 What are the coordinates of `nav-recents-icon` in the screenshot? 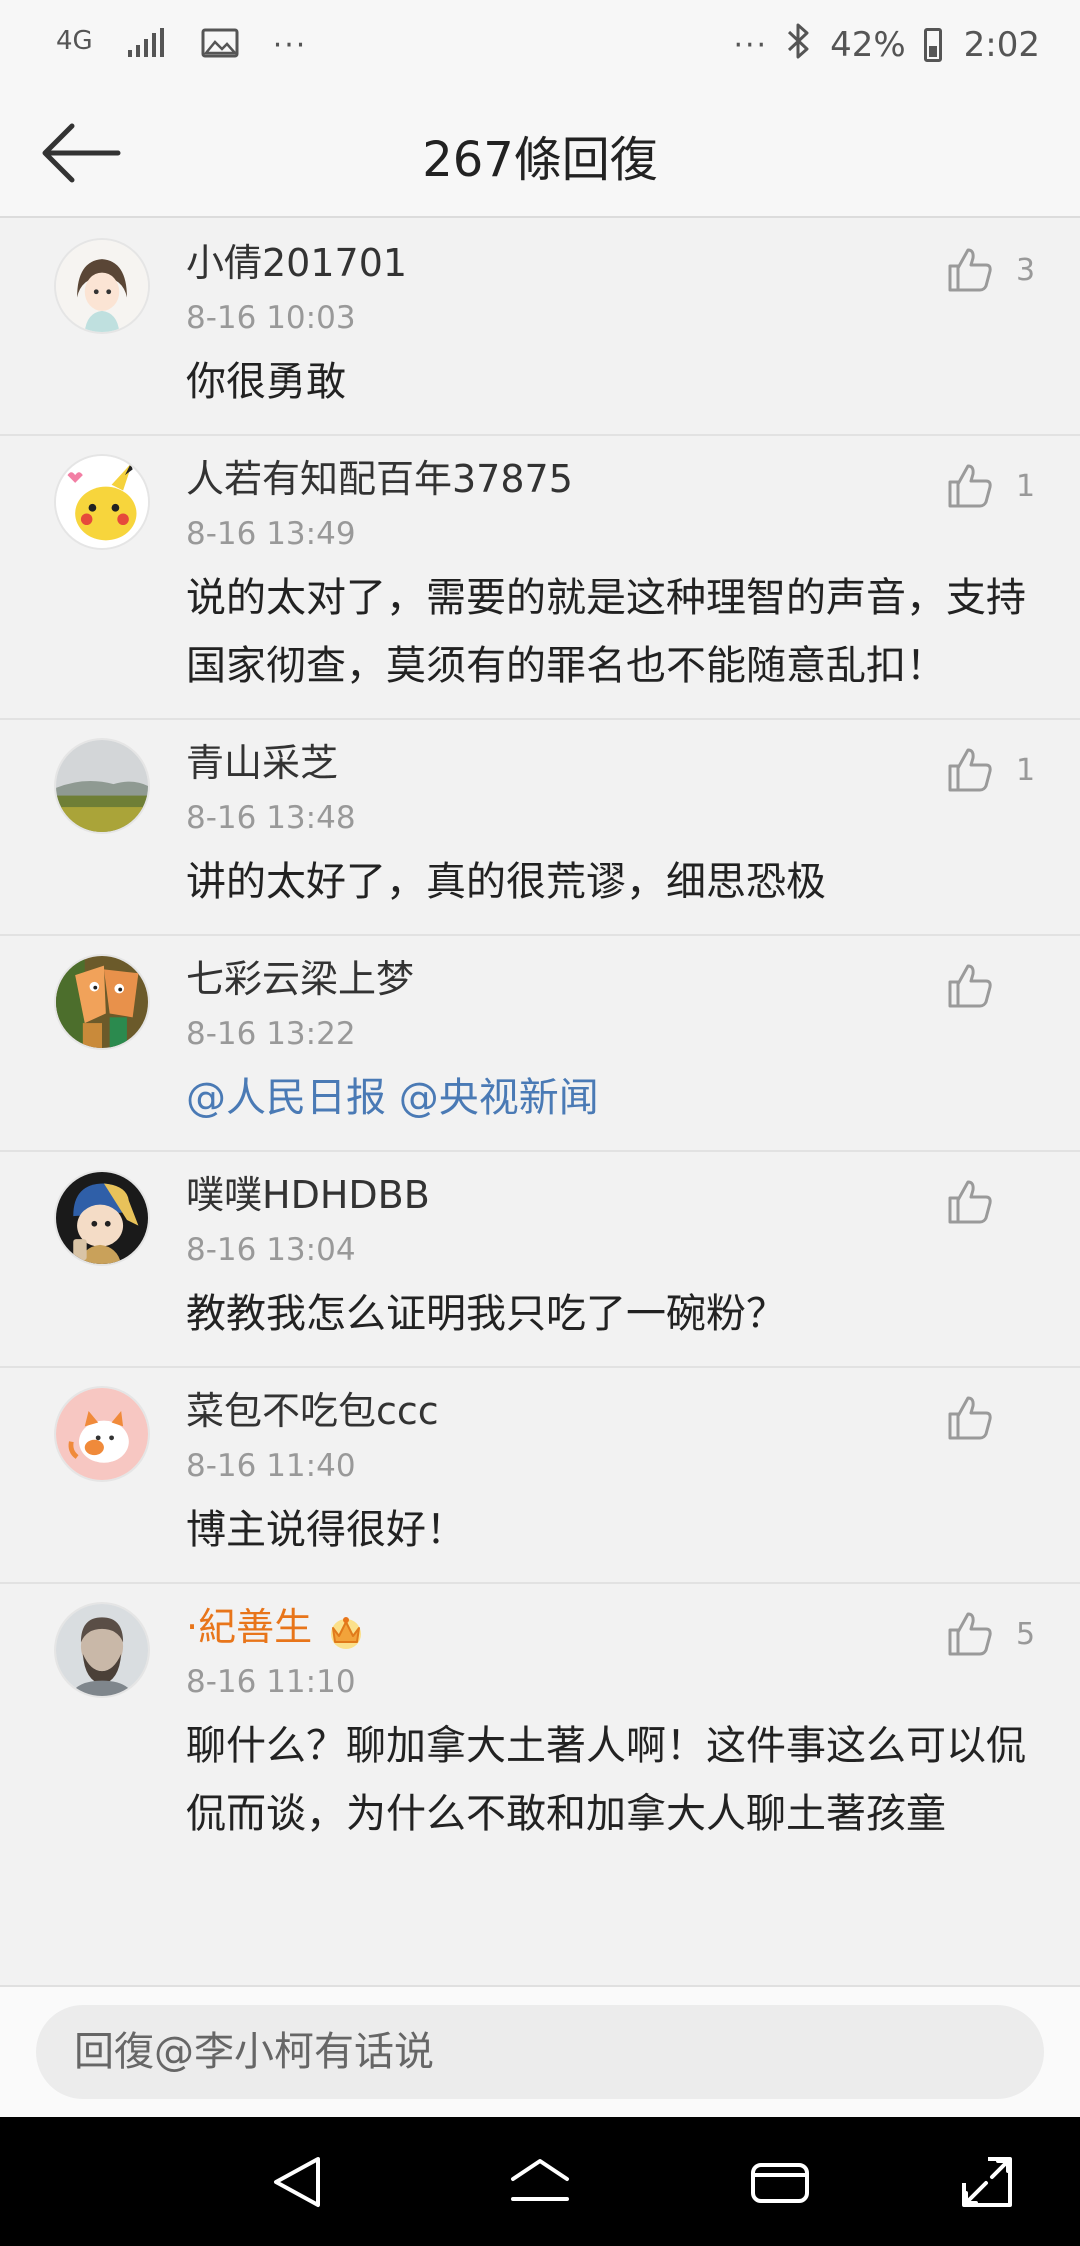 It's located at (780, 2183).